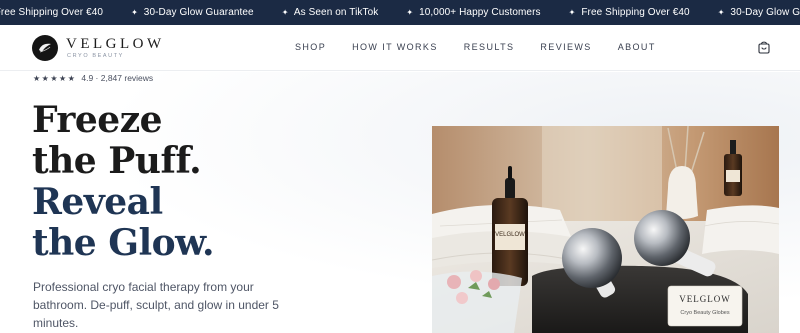 This screenshot has width=800, height=333. I want to click on hero-headline: Freeze the Puff. Reveal the Glow., so click(123, 181).